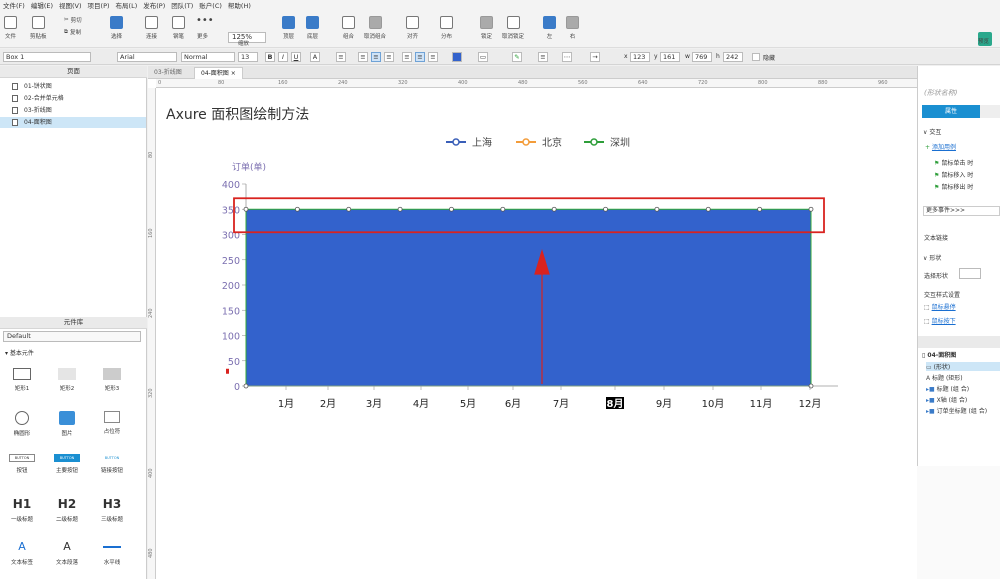 The image size is (1000, 579). Describe the element at coordinates (10, 28) in the screenshot. I see `file-button: 文件` at that location.